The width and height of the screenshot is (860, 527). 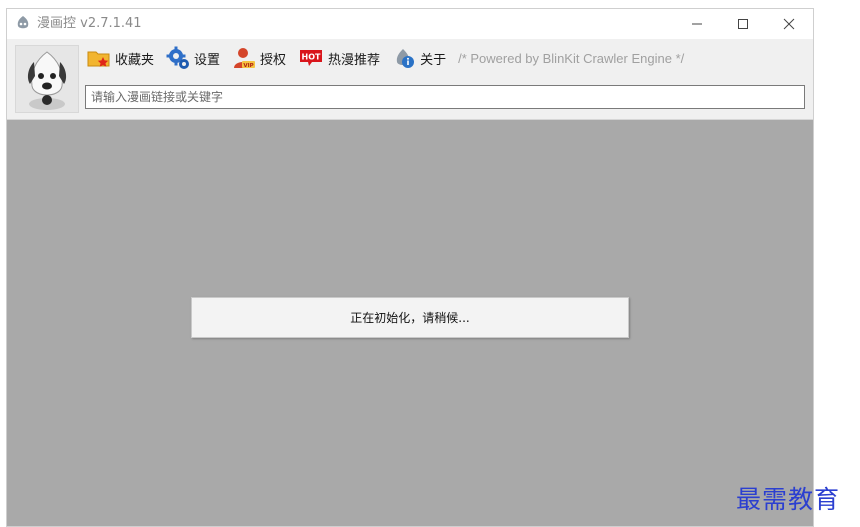 What do you see at coordinates (788, 499) in the screenshot?
I see `watermark-text: 最需教育` at bounding box center [788, 499].